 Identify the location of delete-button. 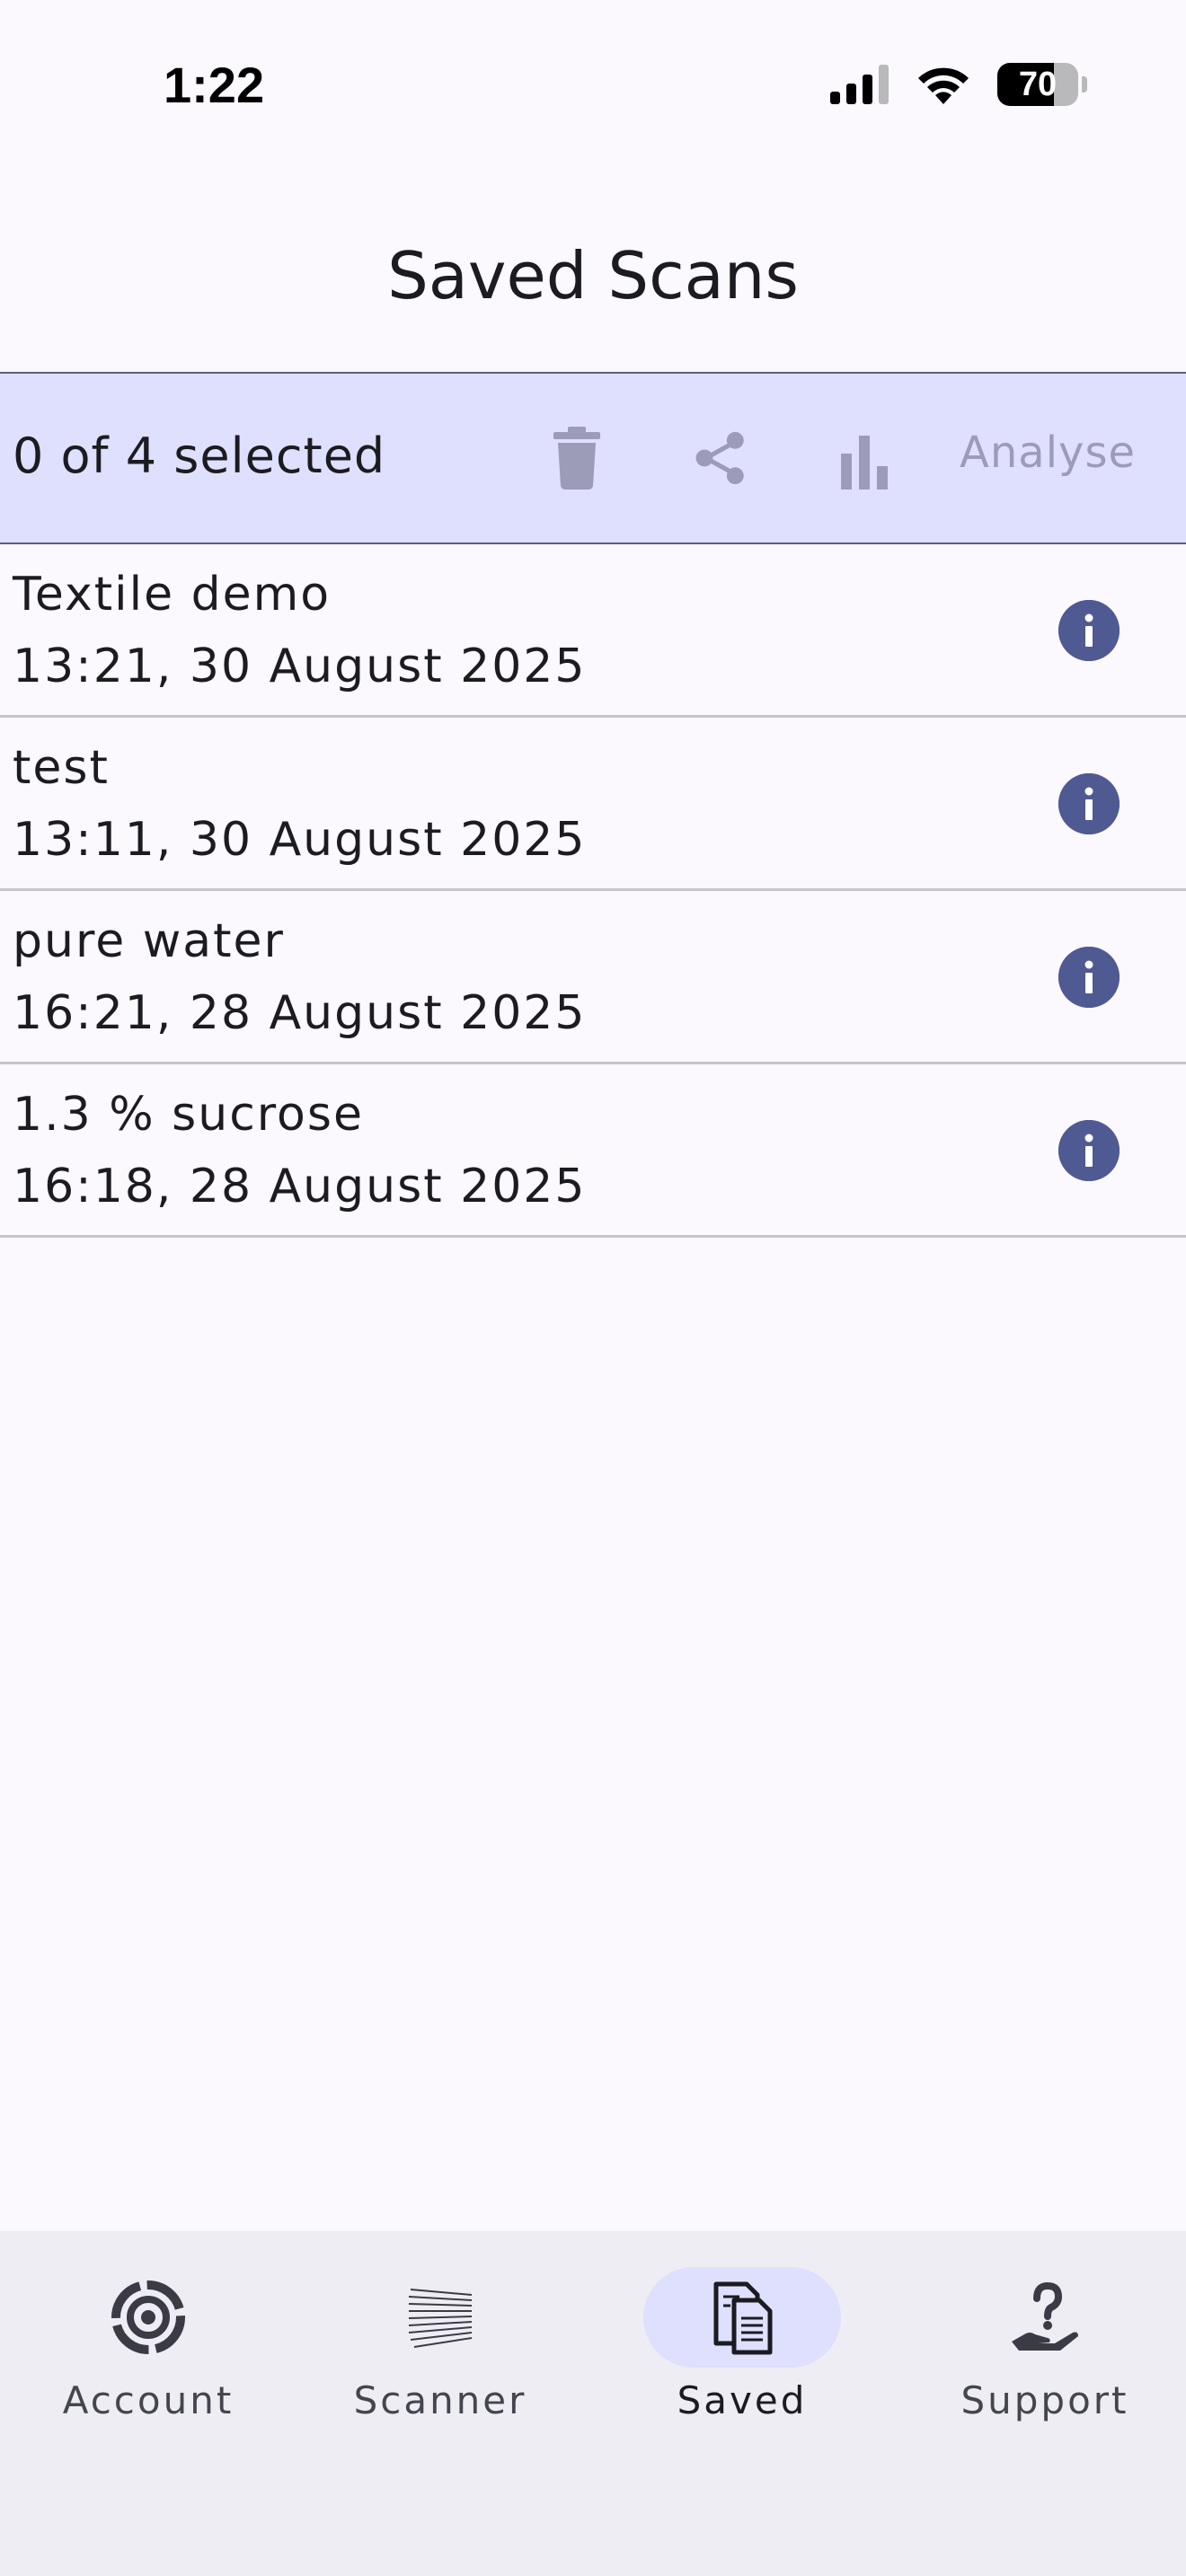
(577, 458).